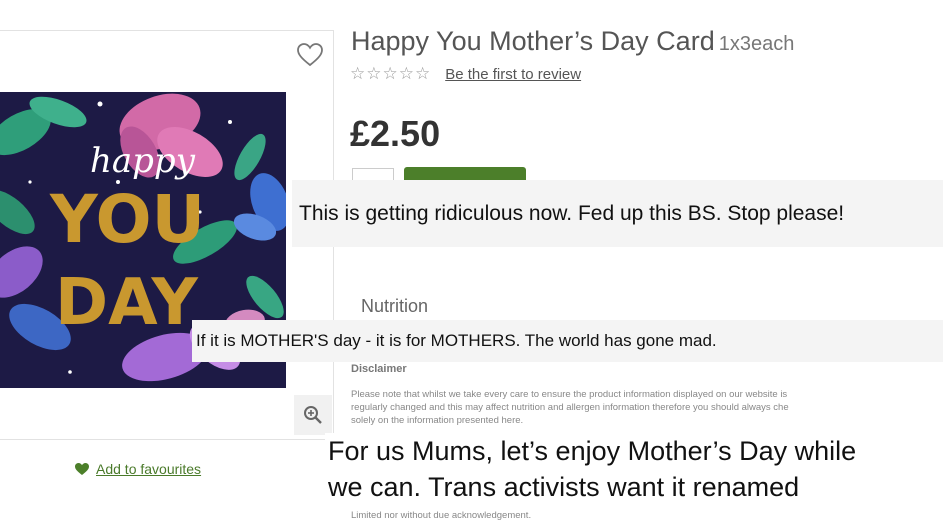  I want to click on product-title: Happy You Mother’s Day Card 1x3each, so click(572, 41).